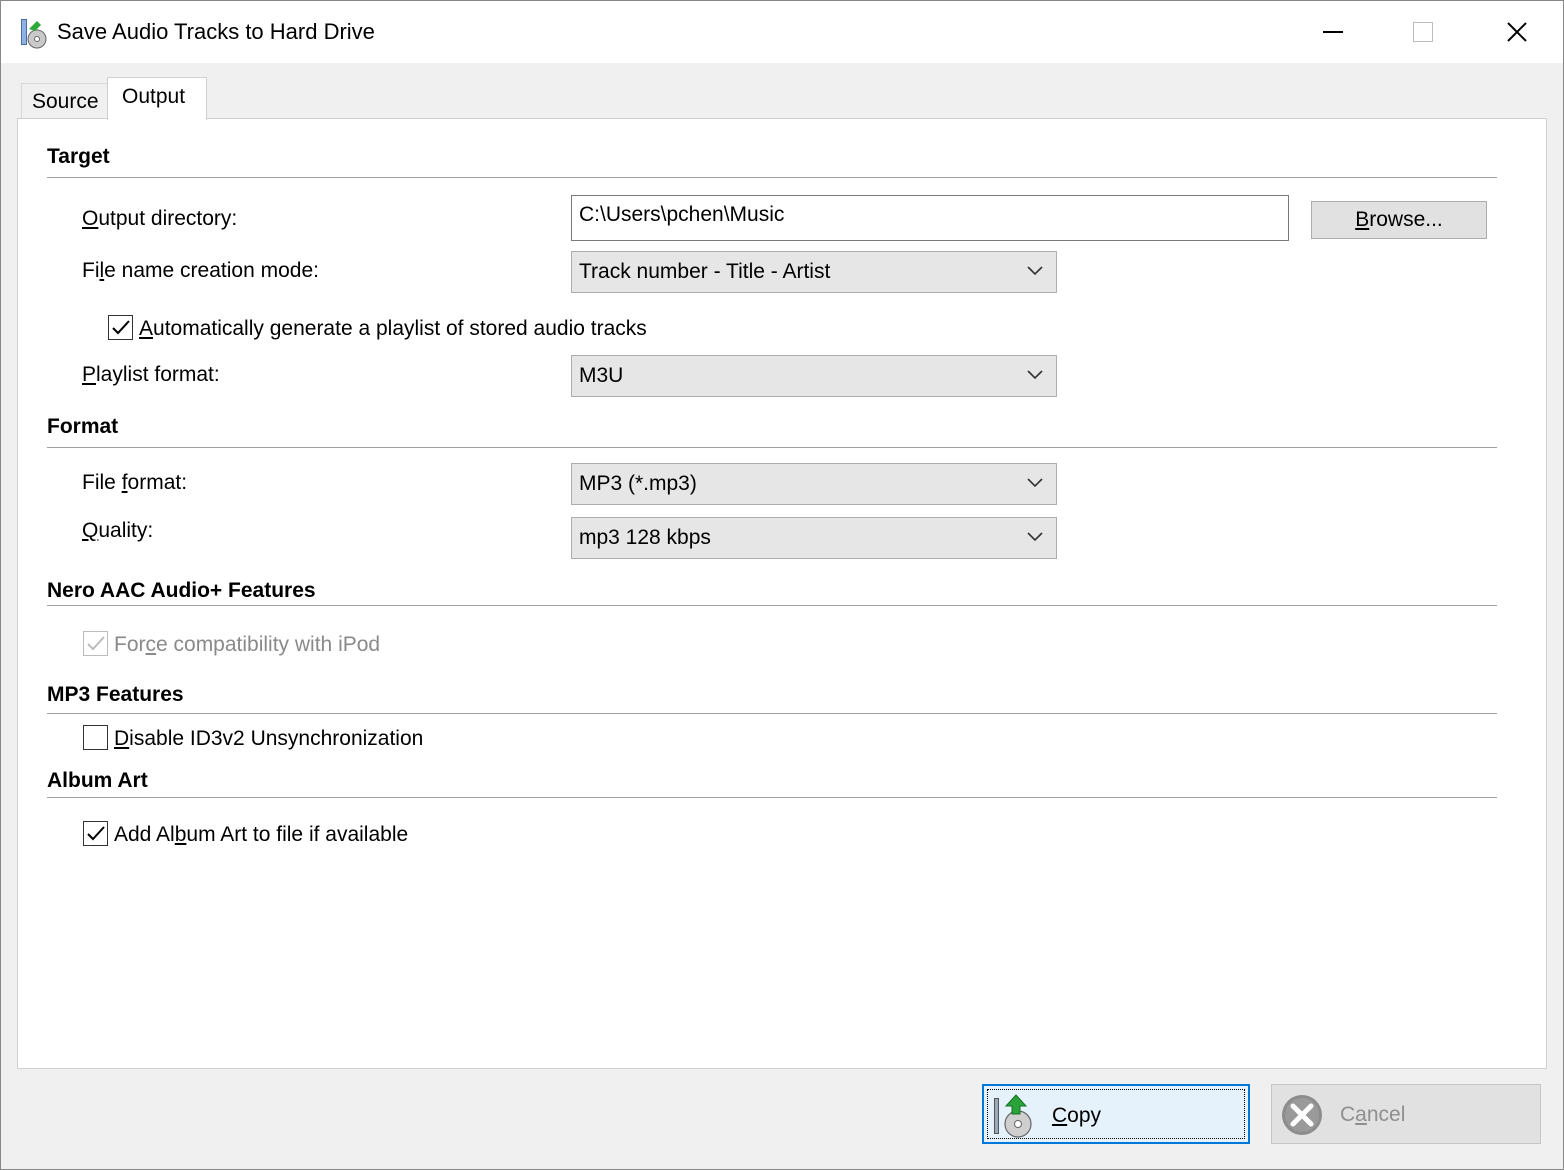 This screenshot has height=1170, width=1564. I want to click on quality-select: mp3 128 kbps, so click(814, 538).